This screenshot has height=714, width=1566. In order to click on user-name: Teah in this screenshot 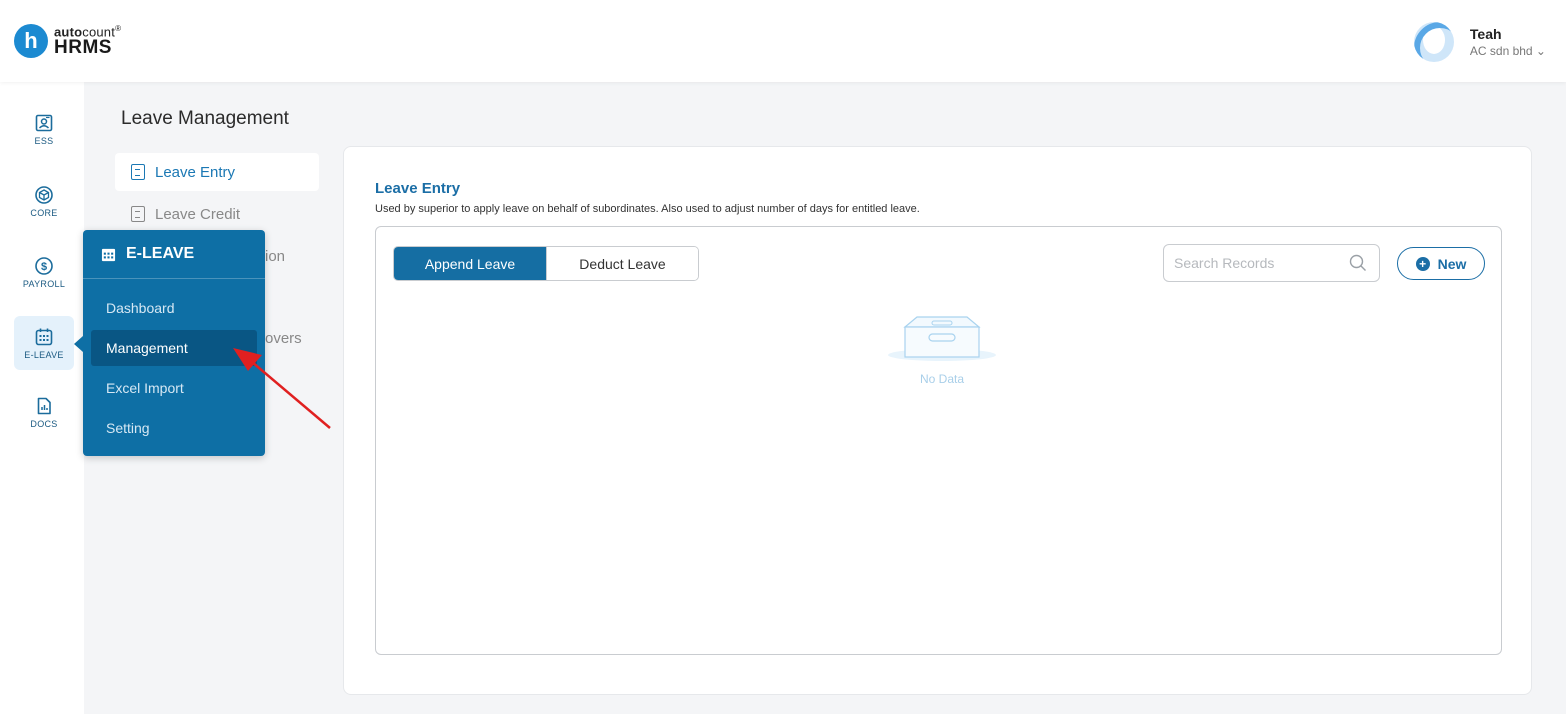, I will do `click(1485, 34)`.